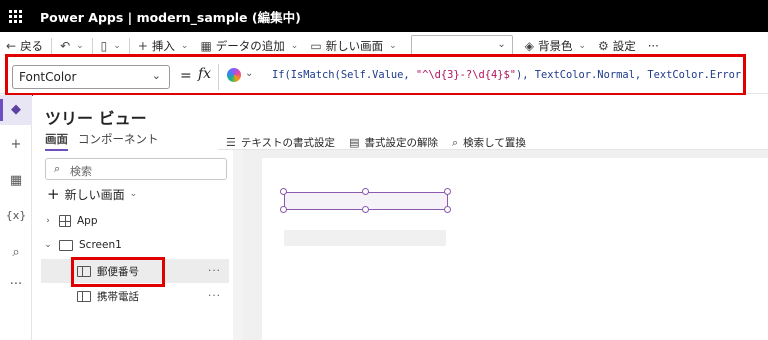 The height and width of the screenshot is (340, 768). What do you see at coordinates (100, 245) in the screenshot?
I see `tree-node-label: Screen1` at bounding box center [100, 245].